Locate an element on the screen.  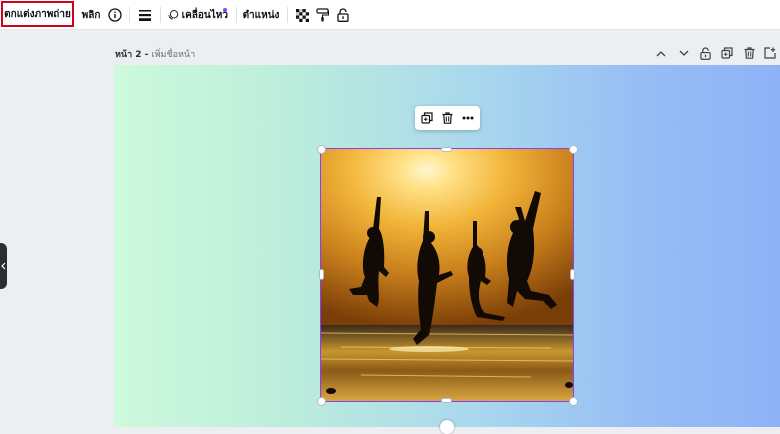
chevron-left-icon is located at coordinates (3, 266).